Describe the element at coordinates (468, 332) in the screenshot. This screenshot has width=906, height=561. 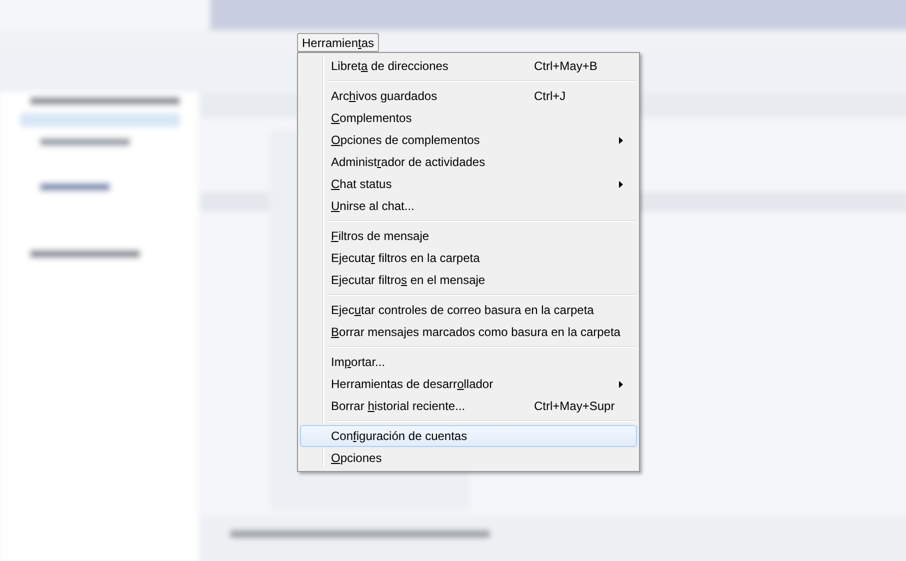
I see `menu-item: Borrar mensajes marcados como basura en la carpeta` at that location.